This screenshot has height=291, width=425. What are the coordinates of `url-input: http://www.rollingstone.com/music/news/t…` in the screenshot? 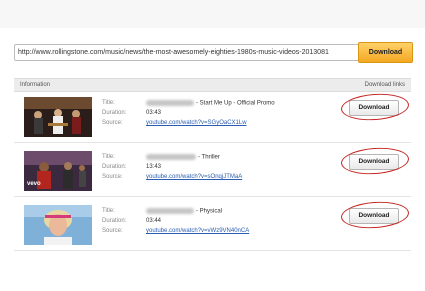 It's located at (188, 52).